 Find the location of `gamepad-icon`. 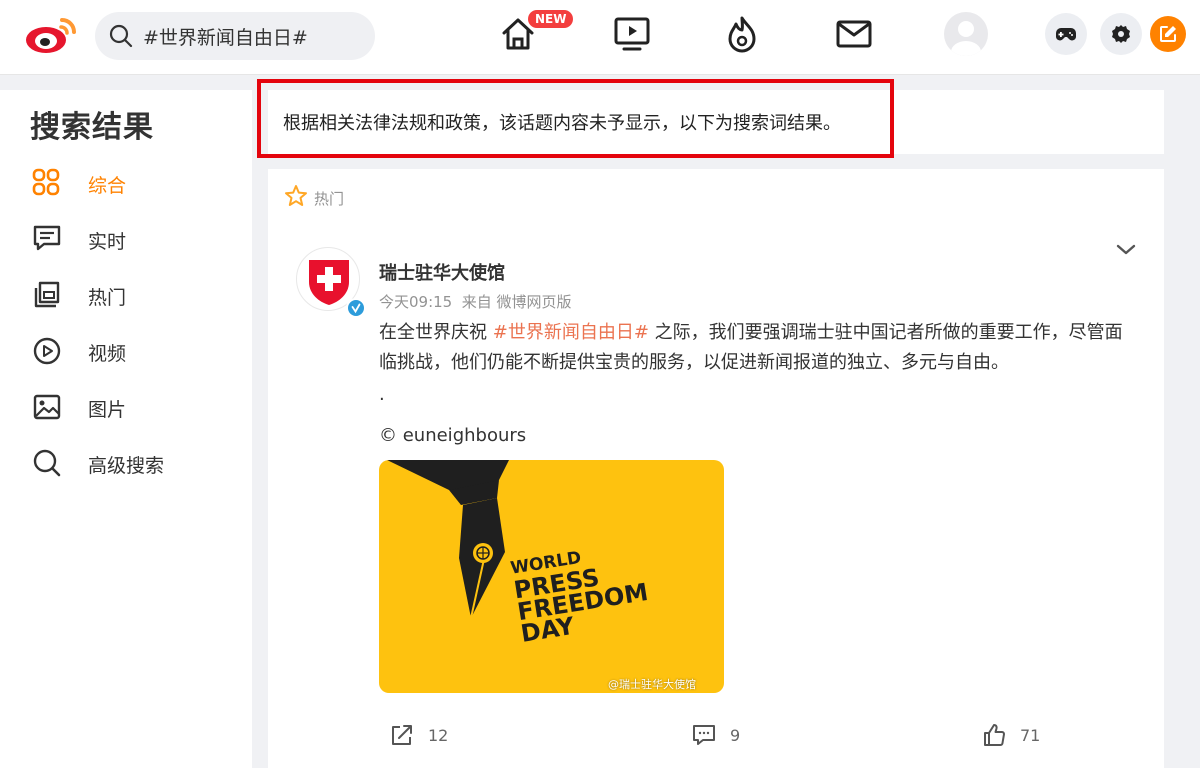

gamepad-icon is located at coordinates (1066, 34).